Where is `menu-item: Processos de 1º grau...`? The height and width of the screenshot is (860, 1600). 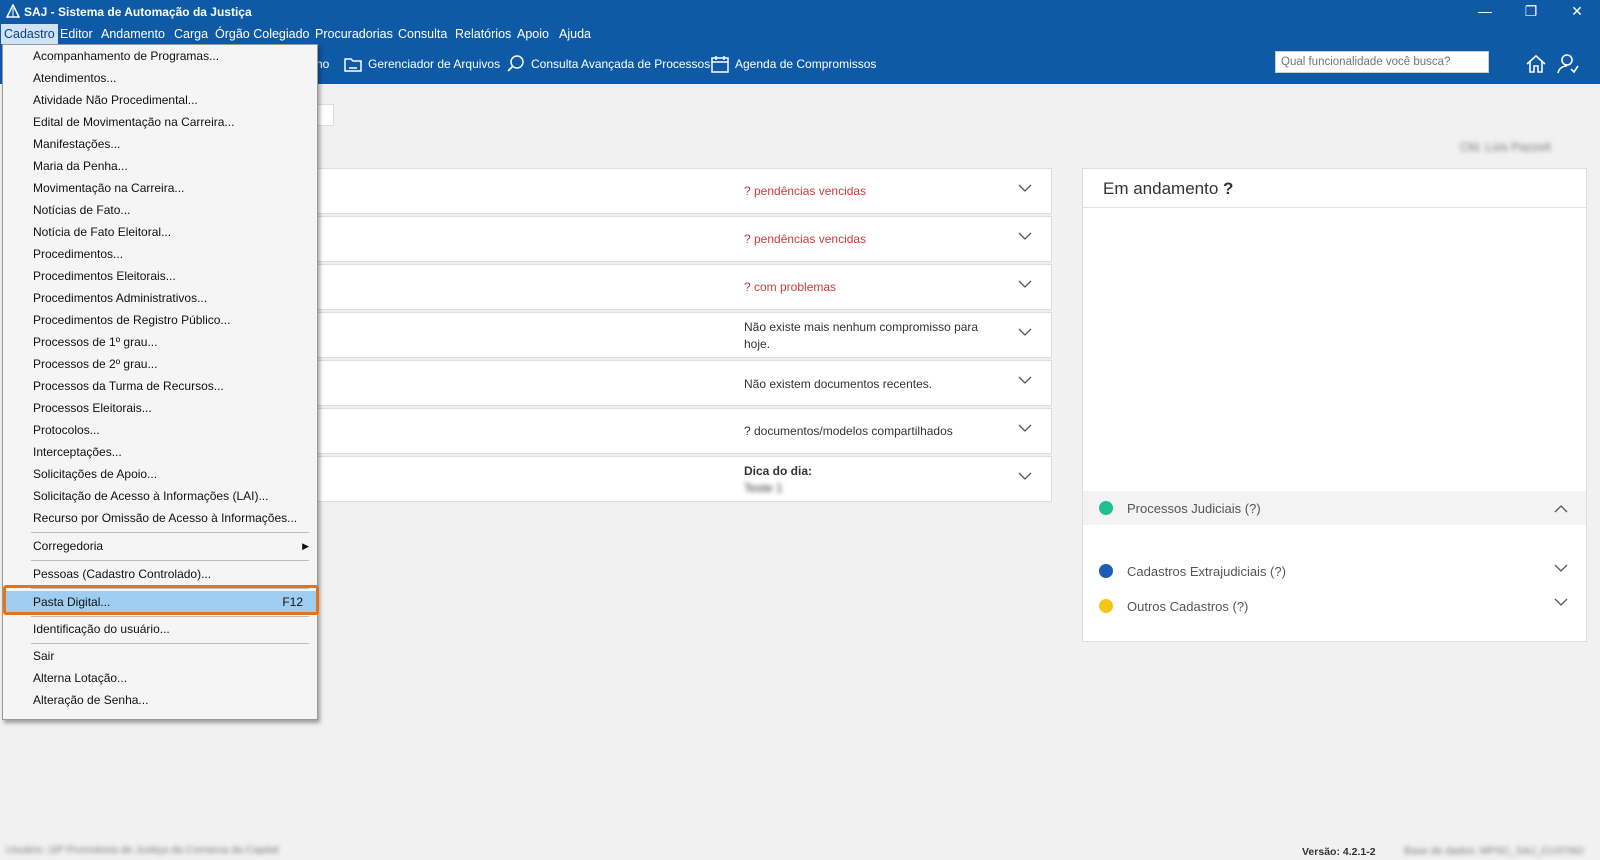
menu-item: Processos de 1º grau... is located at coordinates (160, 342).